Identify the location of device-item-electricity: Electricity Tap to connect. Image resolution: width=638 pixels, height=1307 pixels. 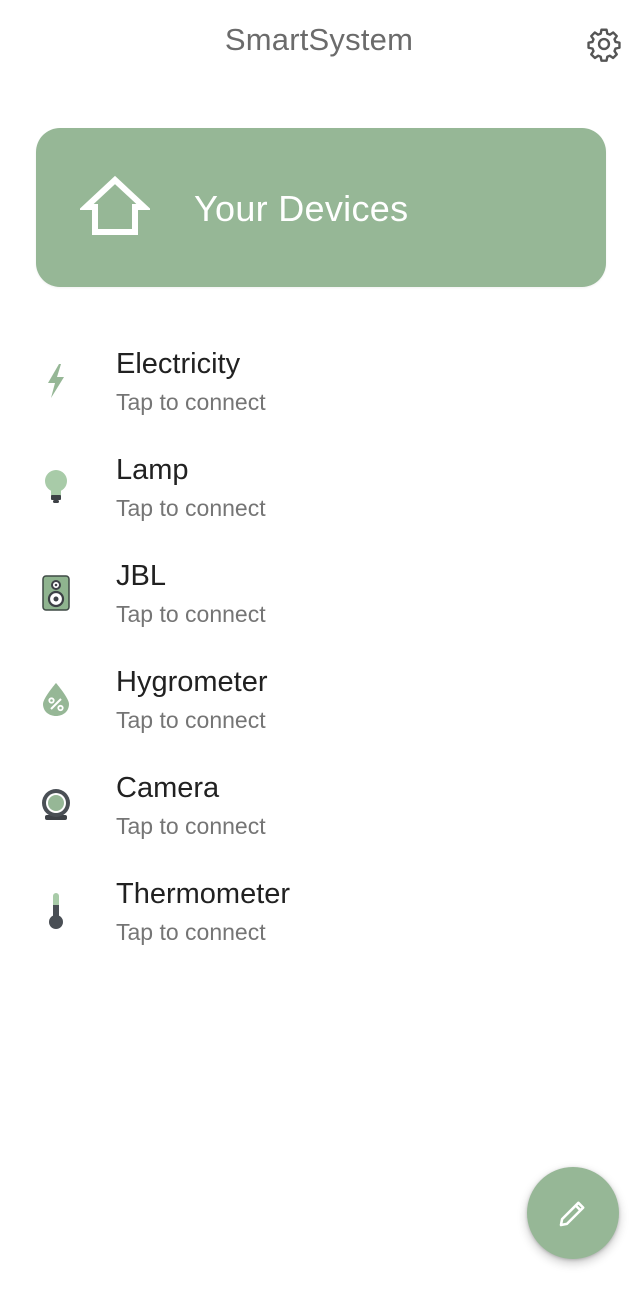
(319, 389).